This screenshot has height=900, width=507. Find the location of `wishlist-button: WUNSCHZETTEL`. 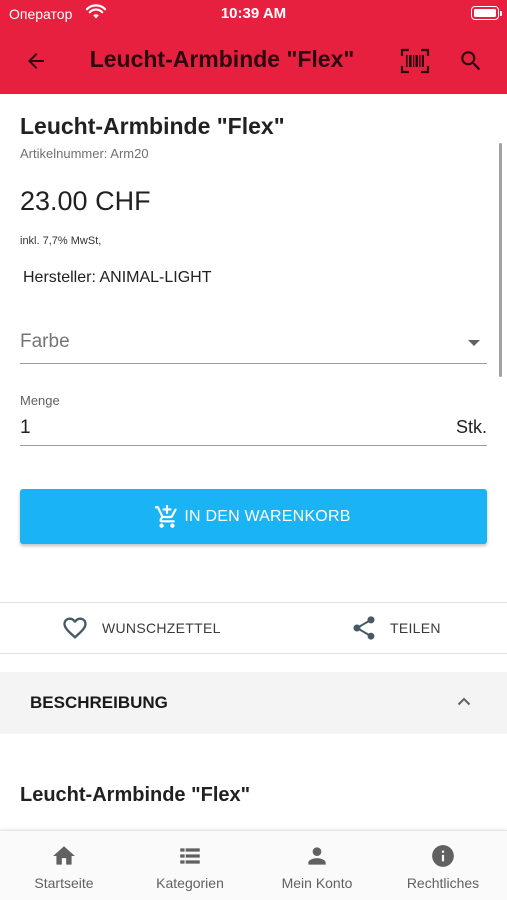

wishlist-button: WUNSCHZETTEL is located at coordinates (140, 628).